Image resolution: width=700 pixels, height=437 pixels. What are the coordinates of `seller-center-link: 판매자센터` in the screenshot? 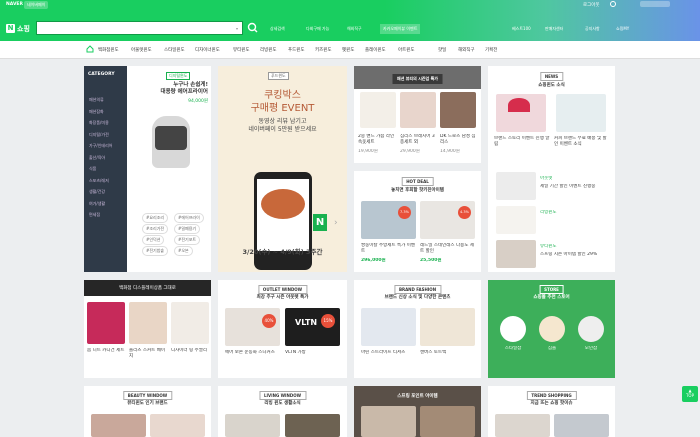 It's located at (554, 29).